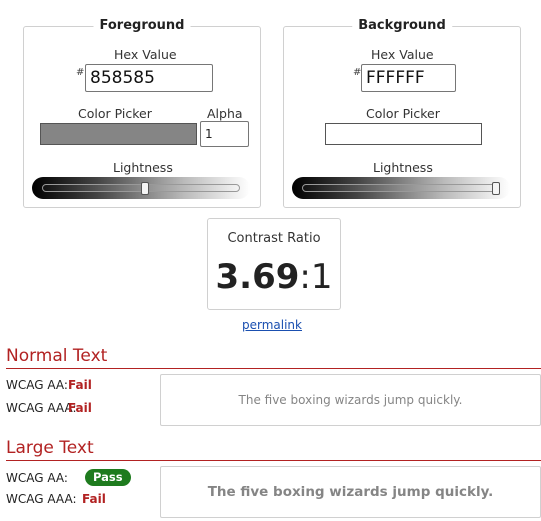 This screenshot has width=541, height=521. I want to click on large-wcag-aaa-label: WCAG AAA:, so click(41, 499).